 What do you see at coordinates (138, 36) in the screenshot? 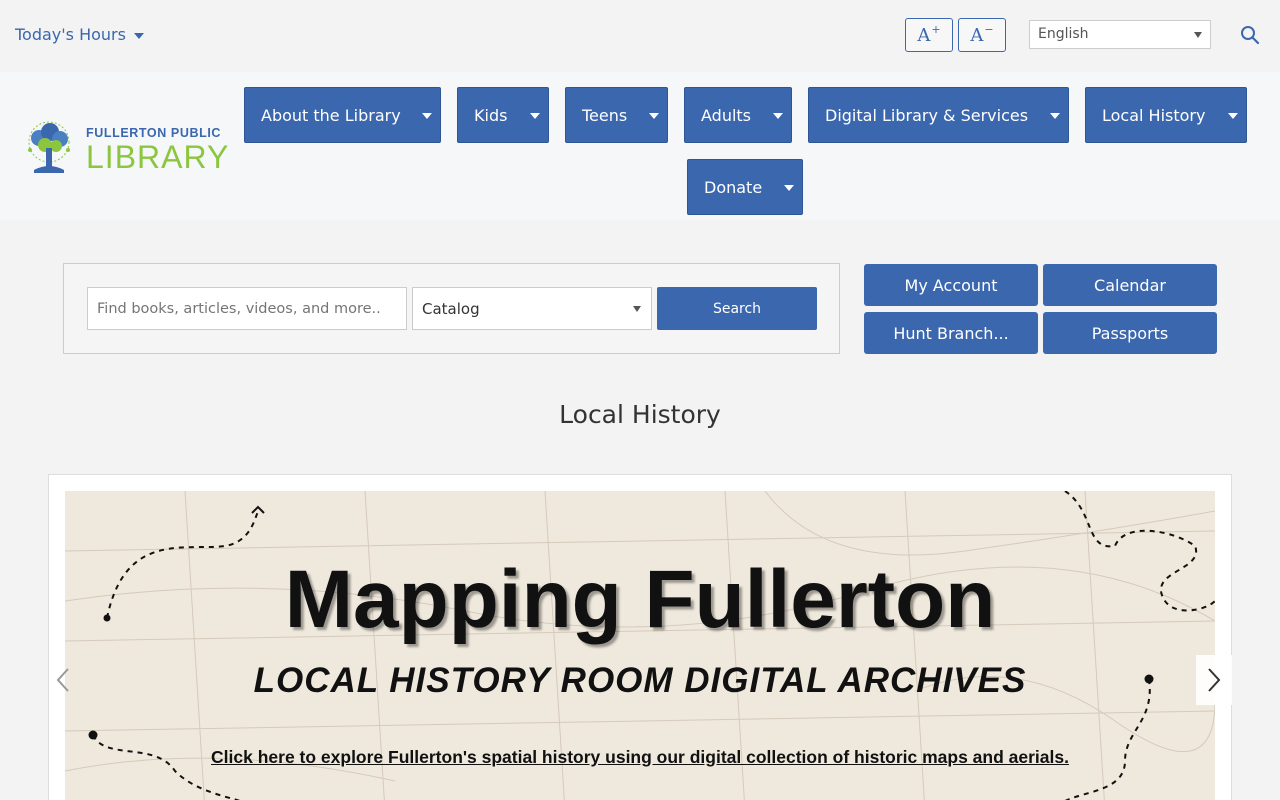
I see `chevron-down-icon` at bounding box center [138, 36].